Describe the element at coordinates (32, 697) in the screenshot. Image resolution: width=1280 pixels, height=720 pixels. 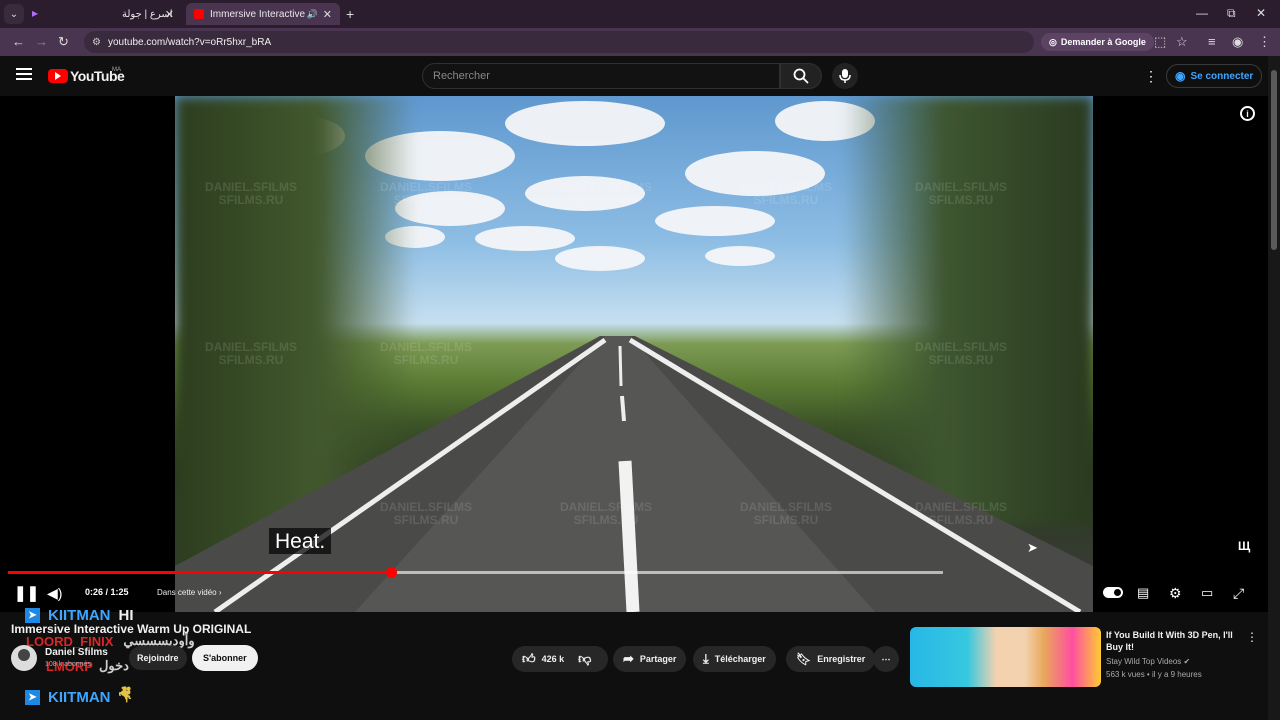
I see `chat-badge-icon: ➤` at that location.